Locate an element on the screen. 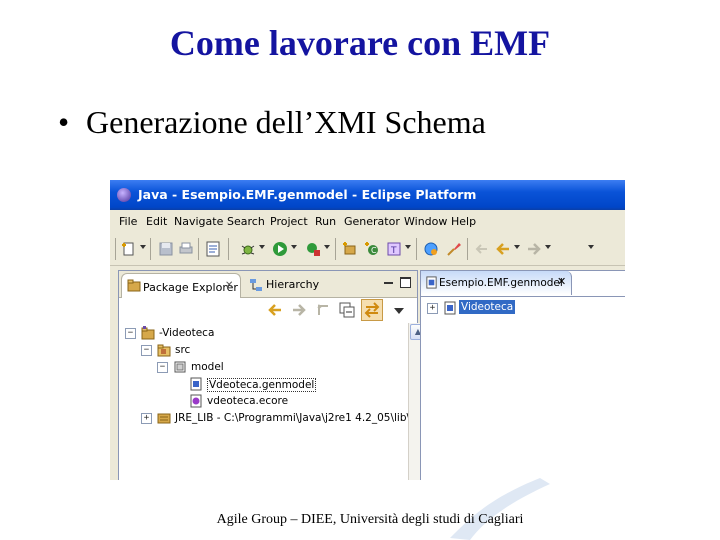 The image size is (720, 540). svg-text: C is located at coordinates (374, 250).